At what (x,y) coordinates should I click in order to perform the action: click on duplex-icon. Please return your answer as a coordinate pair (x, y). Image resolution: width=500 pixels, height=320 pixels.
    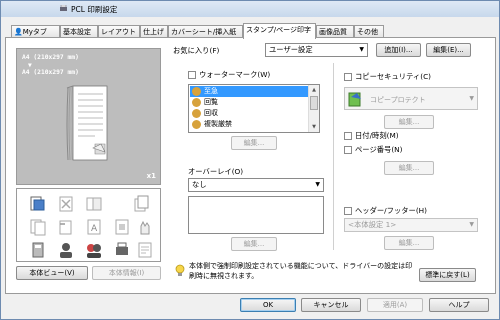
    Looking at the image, I should click on (38, 227).